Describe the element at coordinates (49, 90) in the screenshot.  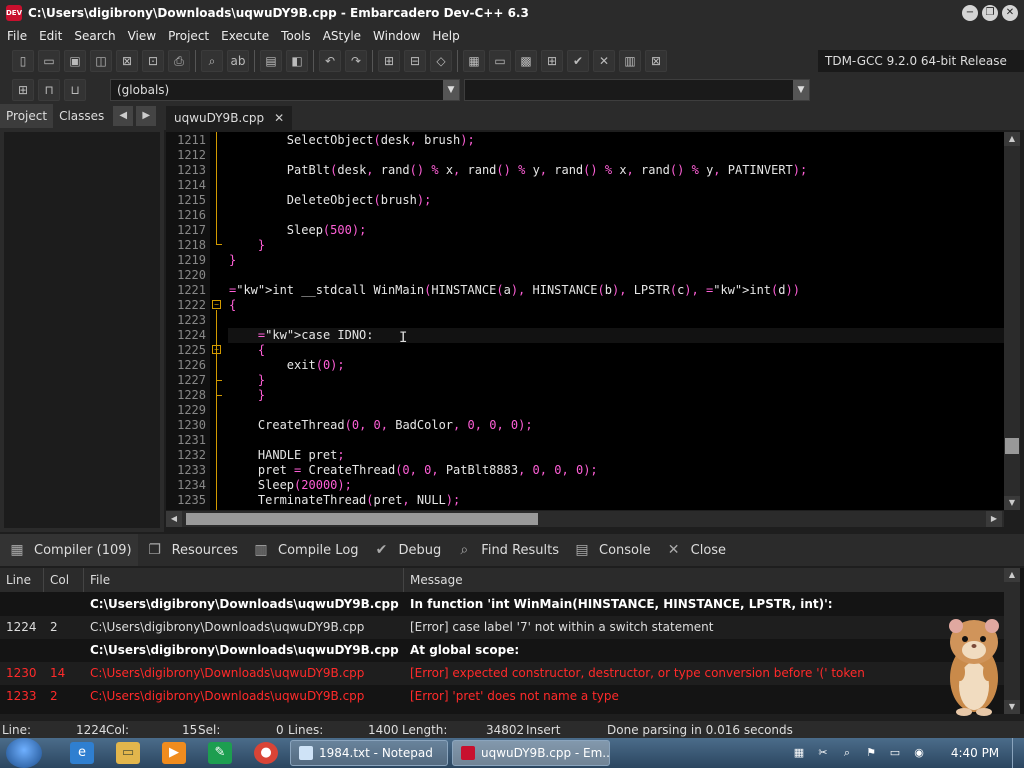
I see `toggle-bookmark-icon: ⊓` at that location.